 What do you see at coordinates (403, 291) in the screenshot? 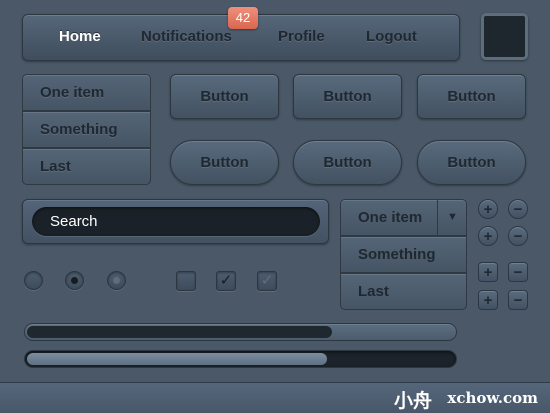
I see `dropdown-option-last: Last` at bounding box center [403, 291].